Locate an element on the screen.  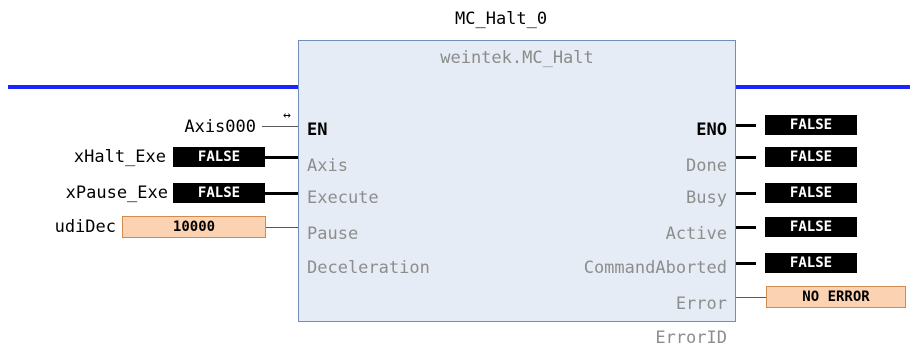
error-wire is located at coordinates (746, 263).